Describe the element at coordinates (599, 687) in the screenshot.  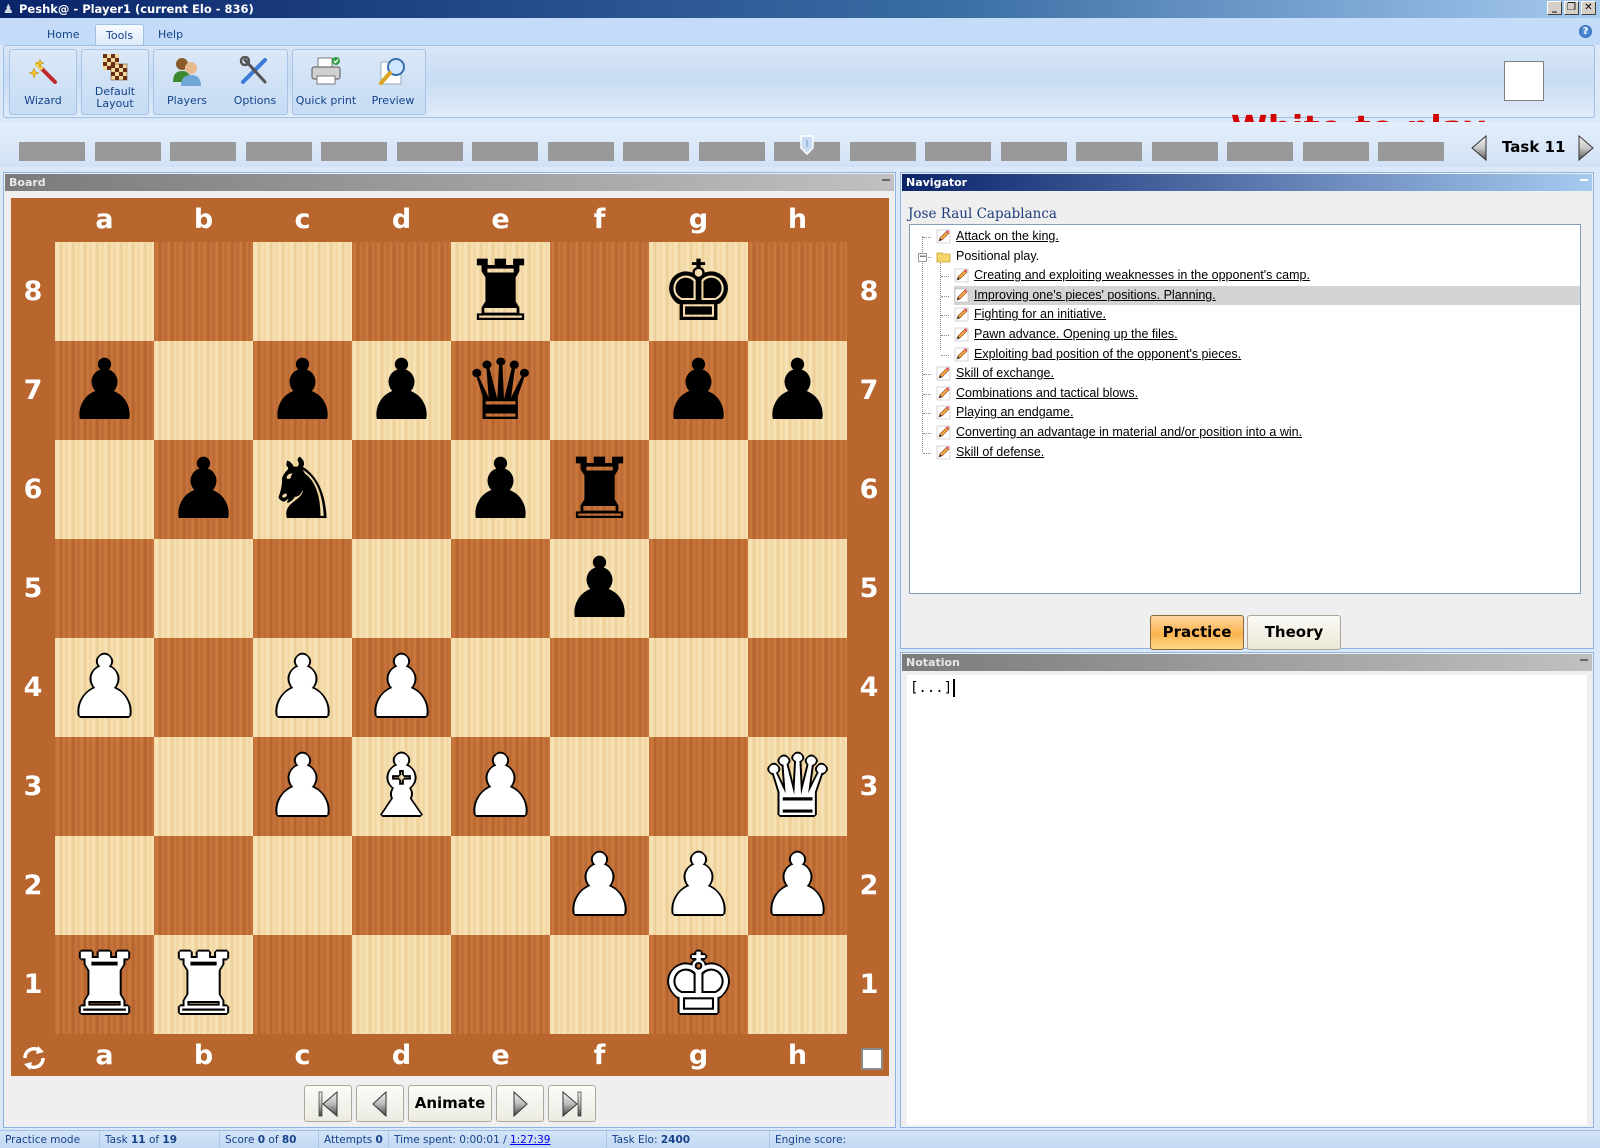
I see `square-f4` at that location.